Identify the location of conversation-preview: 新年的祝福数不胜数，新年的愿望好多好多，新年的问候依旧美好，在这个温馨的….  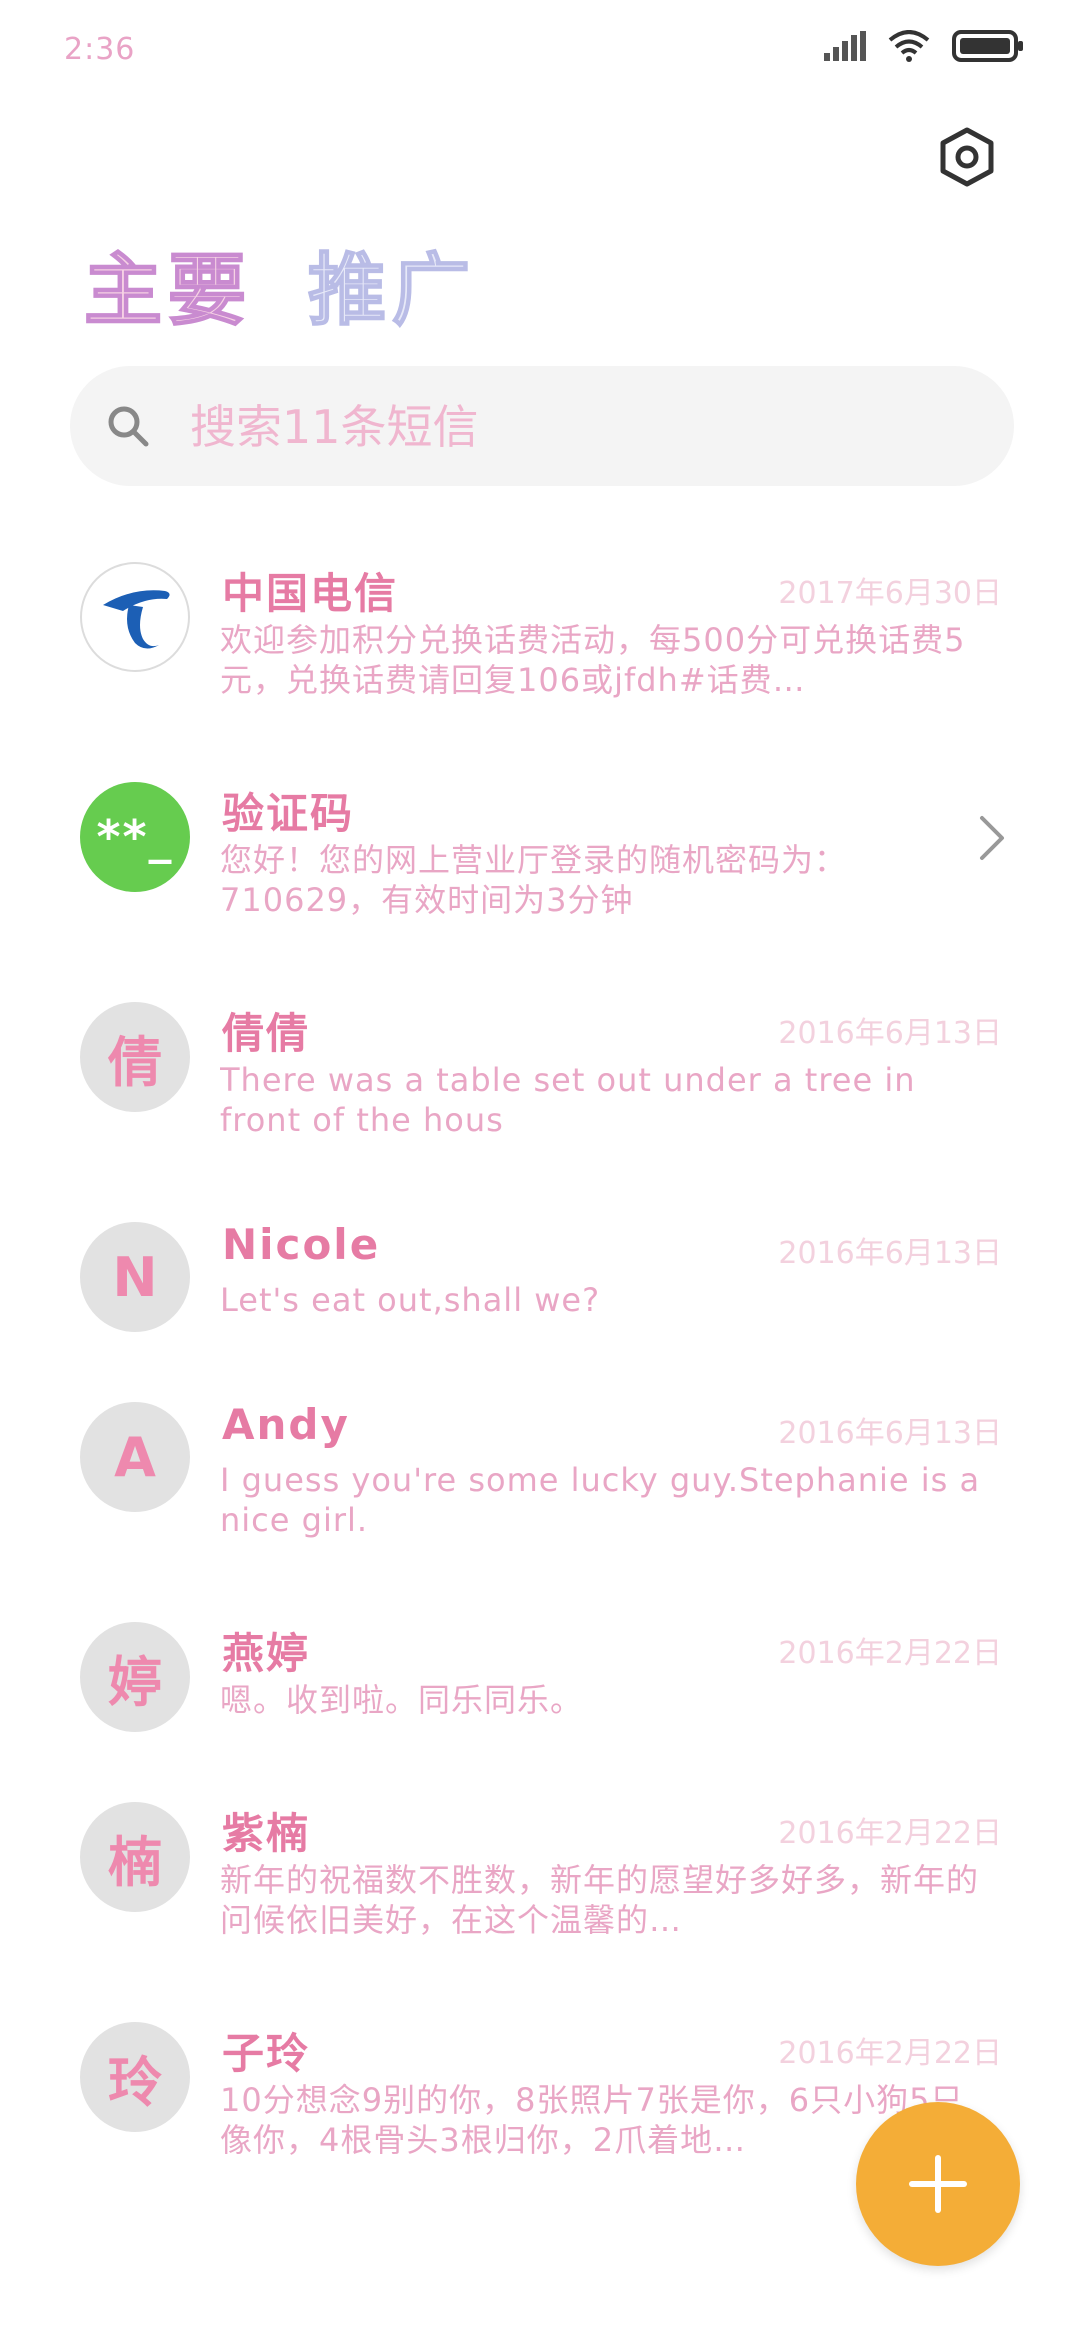
(600, 1900).